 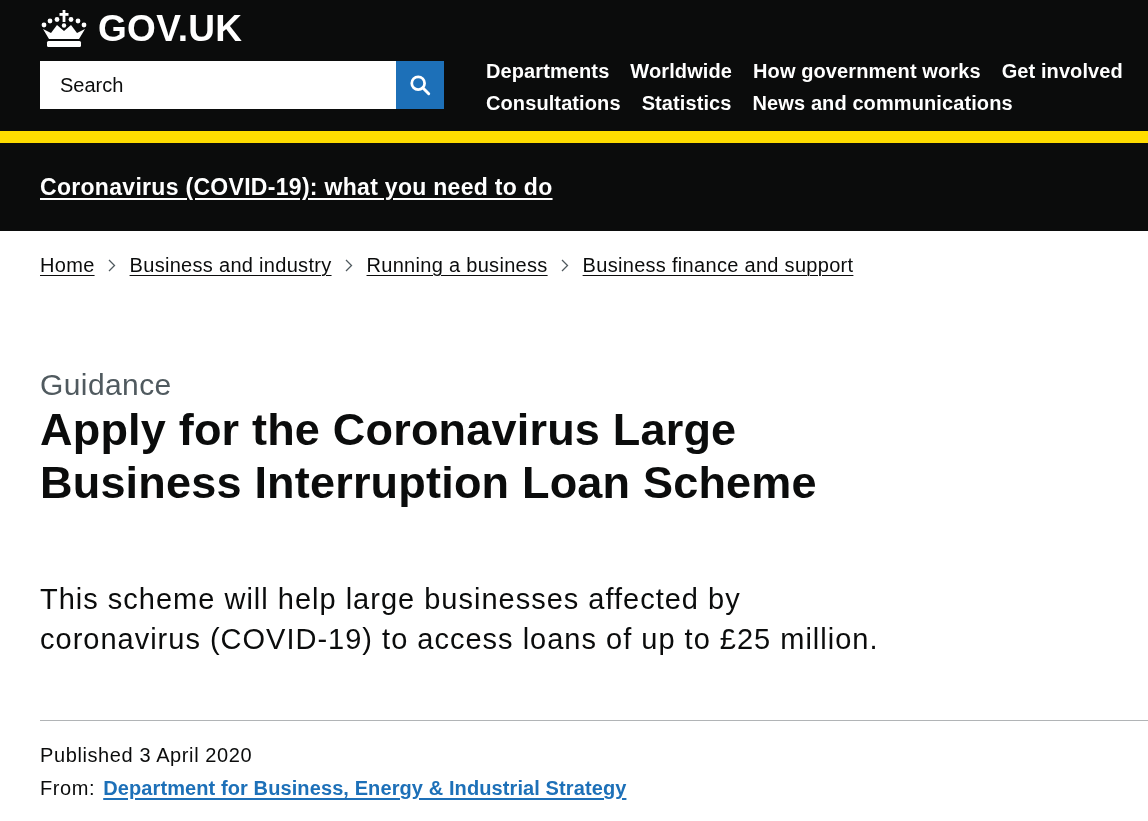 I want to click on page-title: Apply for the Coronavirus Large Business Interruption Loan Scheme, so click(x=429, y=456).